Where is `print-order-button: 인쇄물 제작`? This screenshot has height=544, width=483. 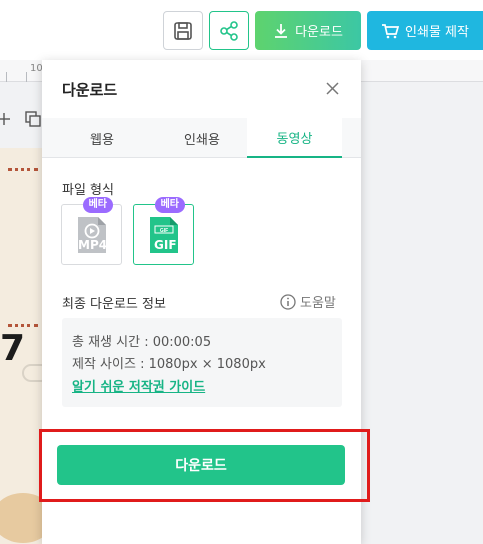 print-order-button: 인쇄물 제작 is located at coordinates (425, 30).